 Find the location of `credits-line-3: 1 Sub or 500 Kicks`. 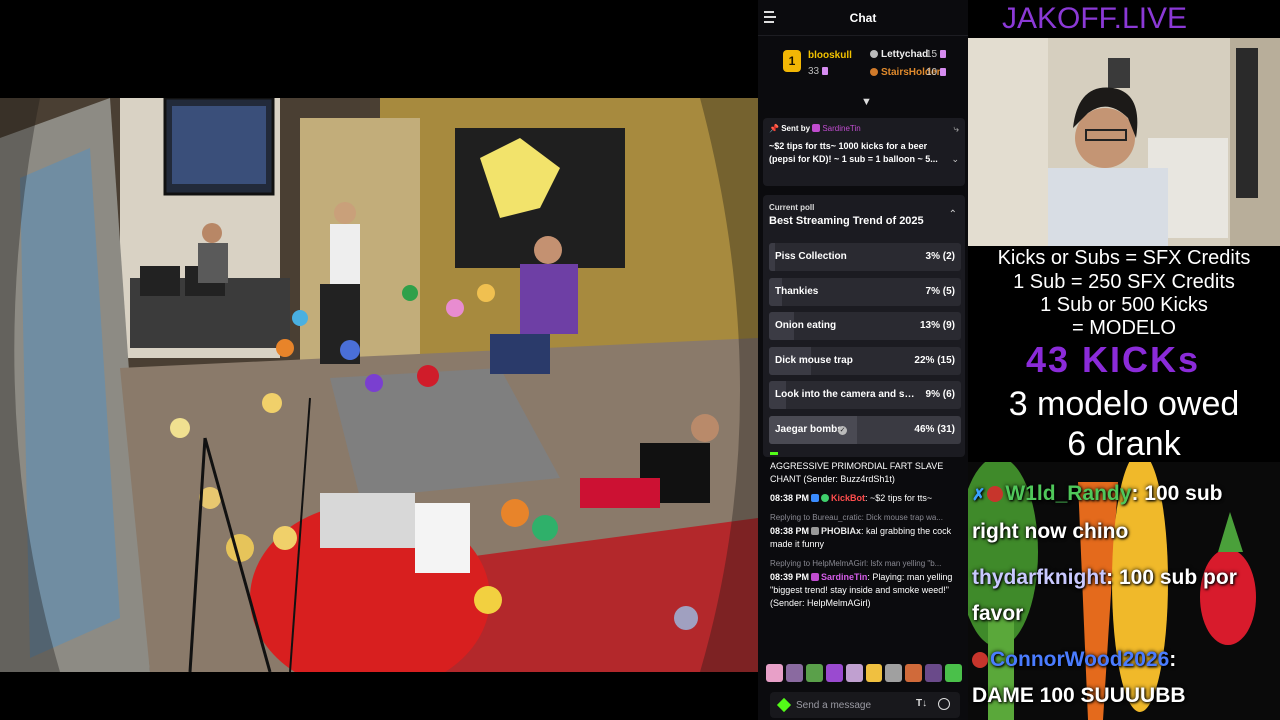

credits-line-3: 1 Sub or 500 Kicks is located at coordinates (1124, 305).